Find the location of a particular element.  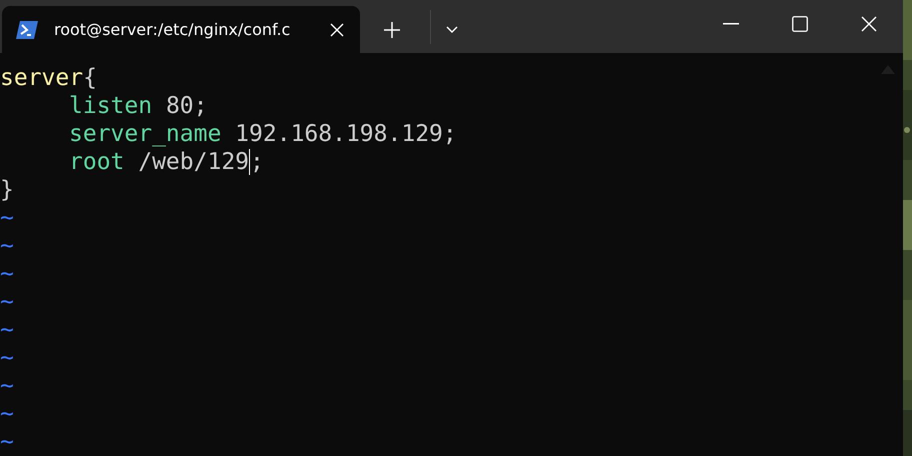

tab-title: root@server:/etc/nginx/conf.c is located at coordinates (172, 29).